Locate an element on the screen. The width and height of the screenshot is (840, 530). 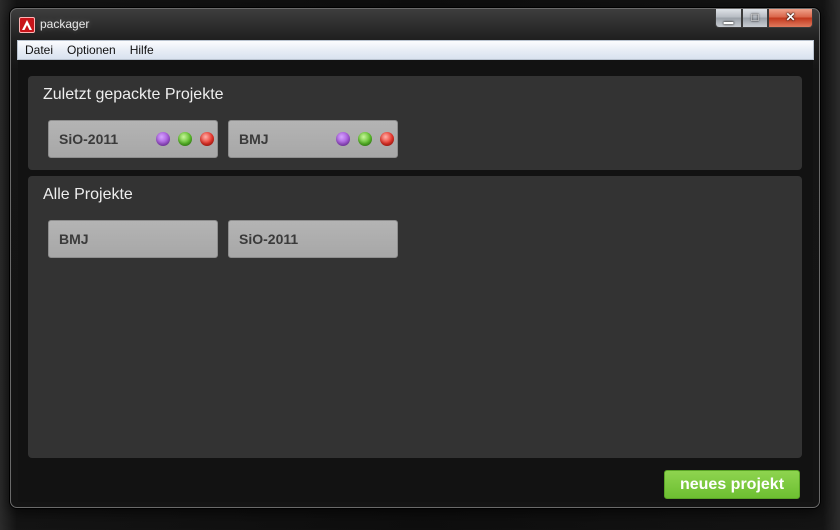
window-controls: ▁ □ ✕ is located at coordinates (764, 19).